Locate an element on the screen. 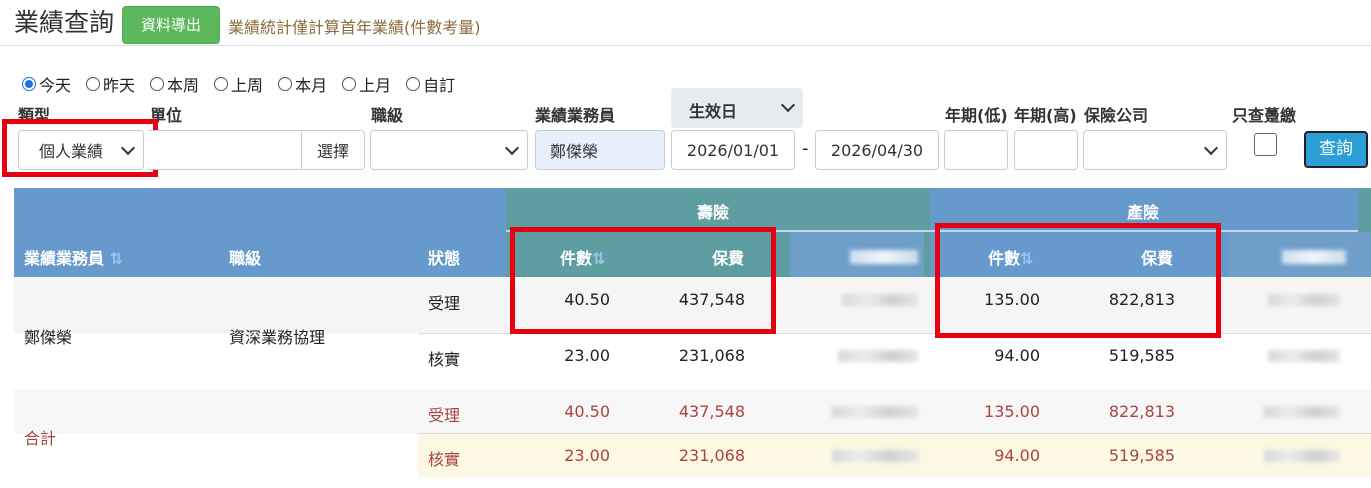 This screenshot has width=1371, height=488. query-button: 查詢 is located at coordinates (1336, 149).